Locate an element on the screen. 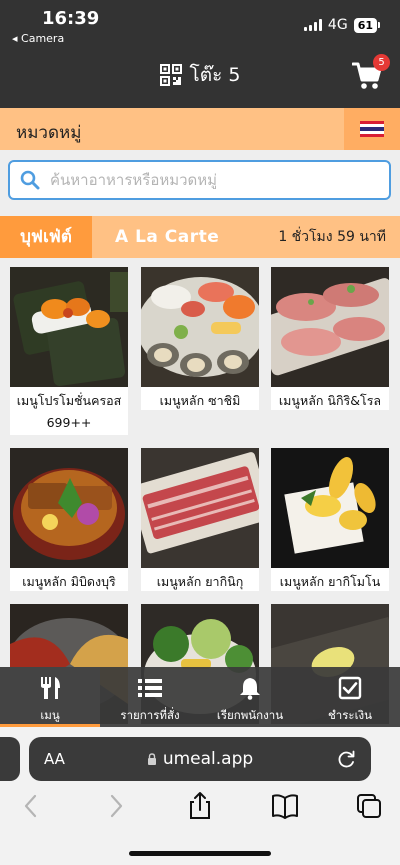 The image size is (400, 865). browser-nav is located at coordinates (200, 809).